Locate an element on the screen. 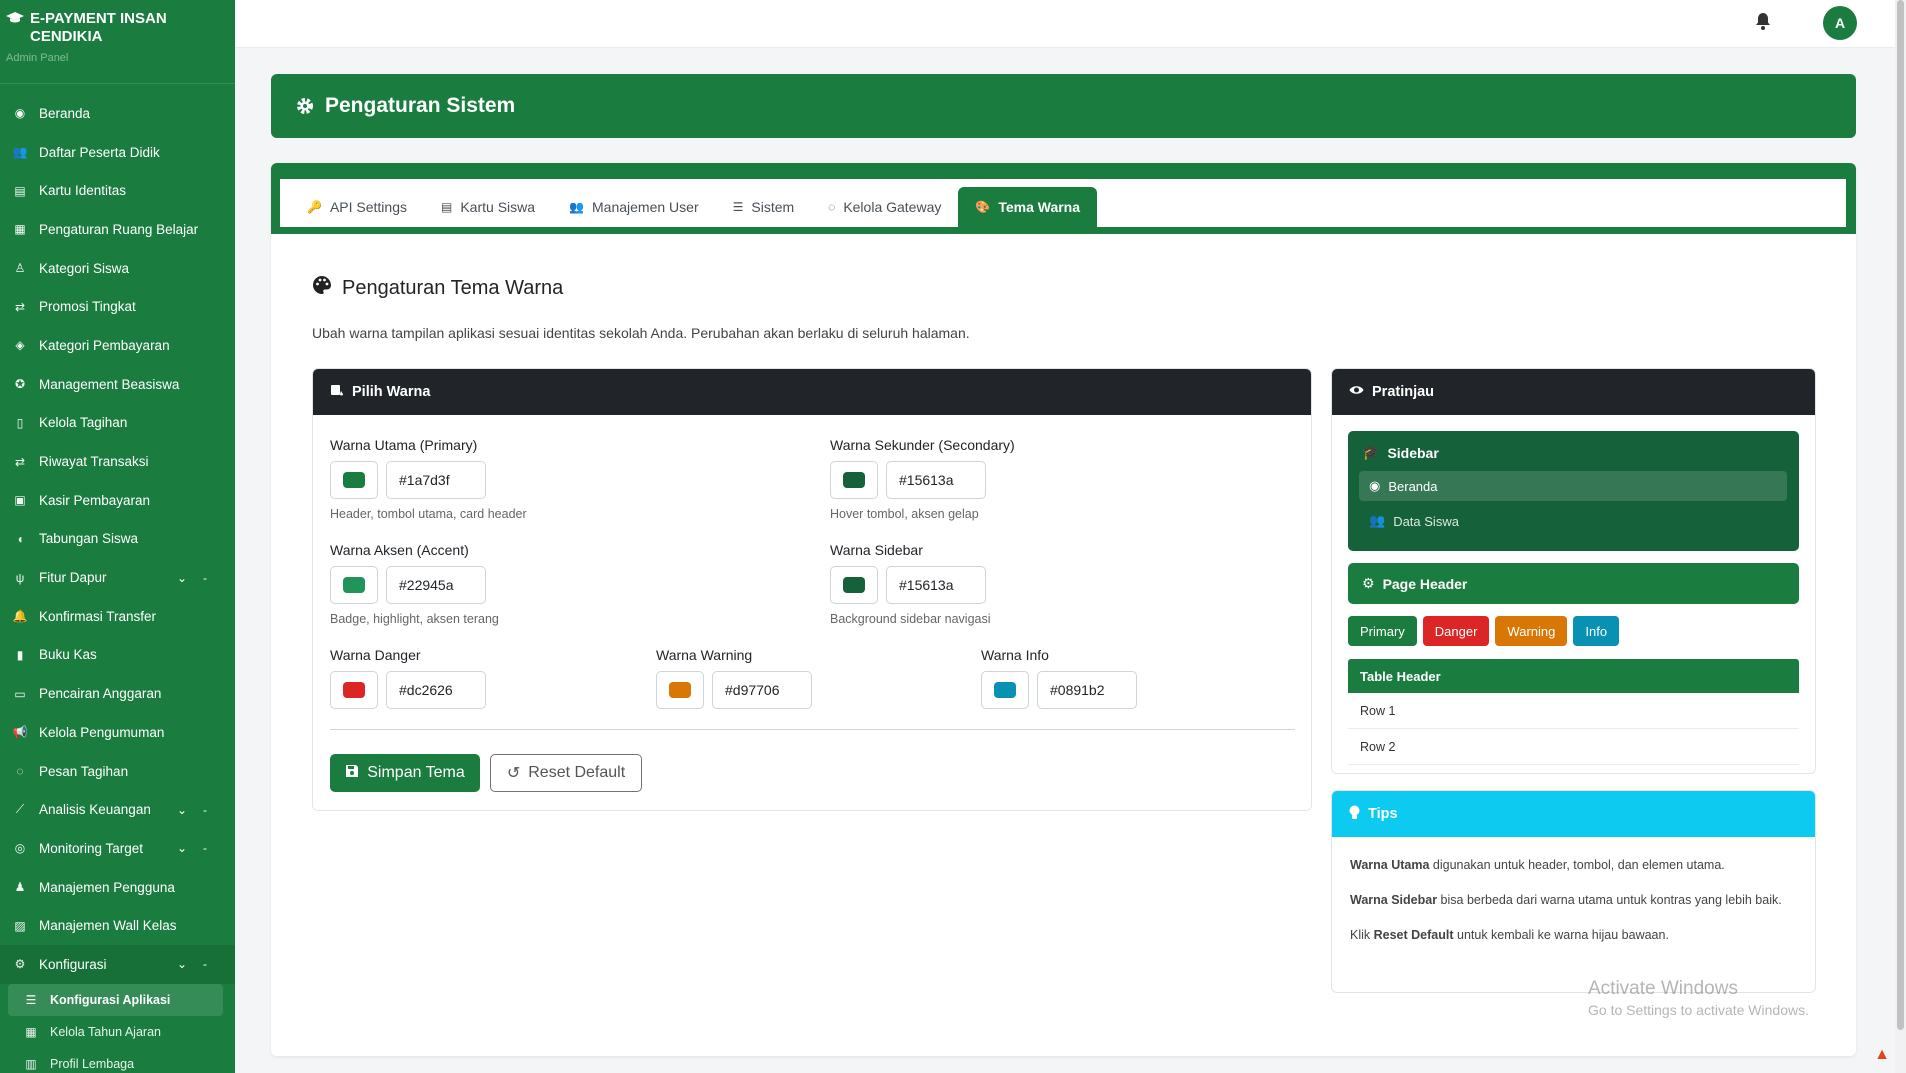  sidebar-item-promosi-tingkat: ⇄ Promosi Tingkat is located at coordinates (117, 306).